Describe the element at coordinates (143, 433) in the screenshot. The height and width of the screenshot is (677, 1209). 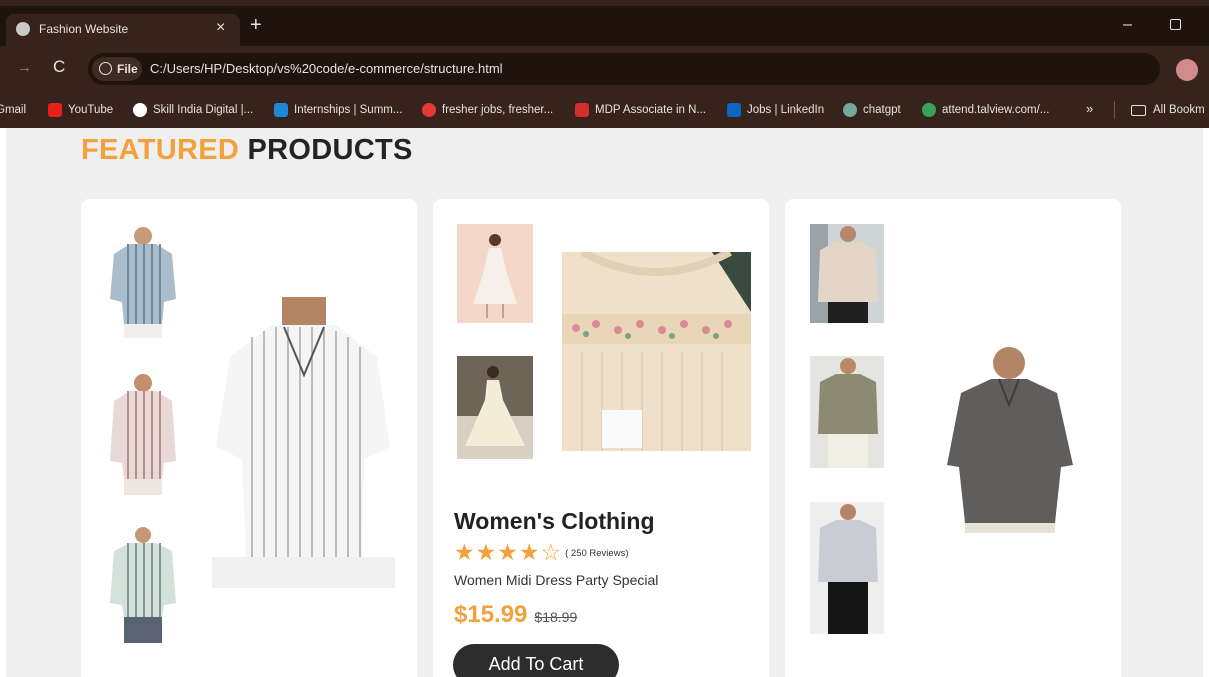
I see `thumb-pink-striped-shirt` at that location.